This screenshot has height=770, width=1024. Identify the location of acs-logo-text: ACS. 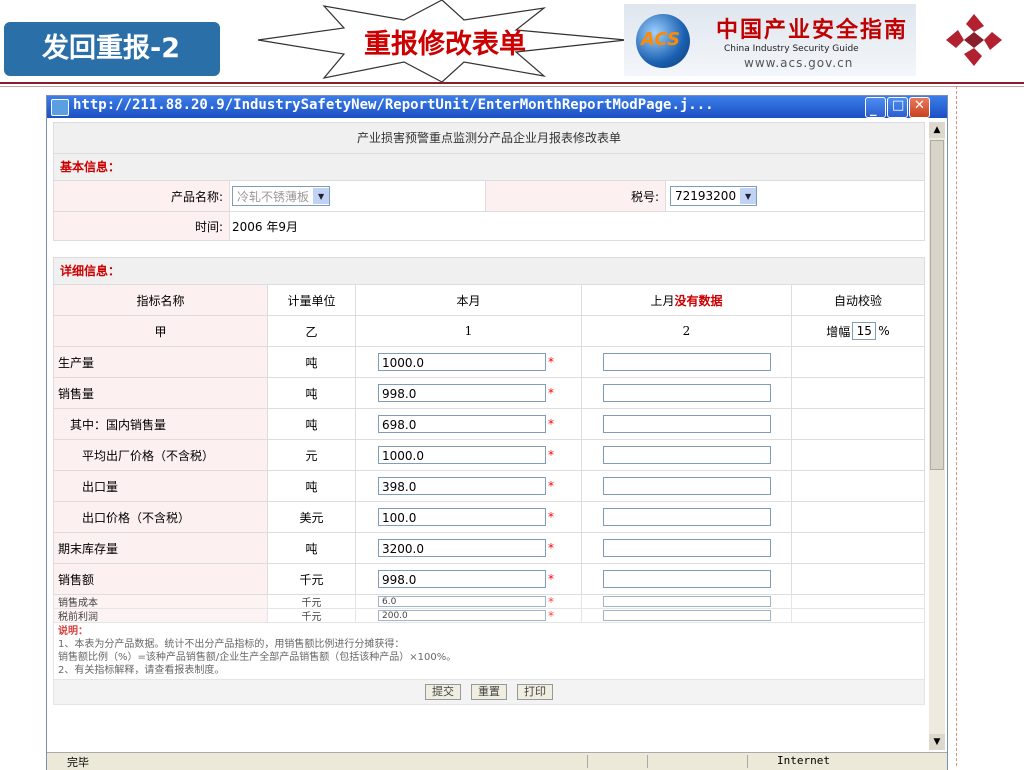
(660, 39).